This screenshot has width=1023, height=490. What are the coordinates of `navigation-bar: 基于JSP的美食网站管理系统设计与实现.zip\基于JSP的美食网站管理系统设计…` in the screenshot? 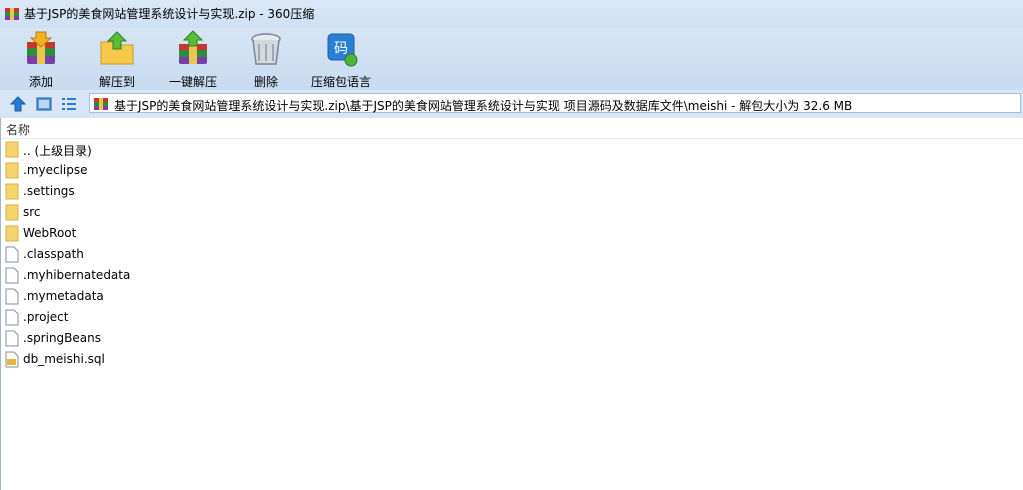 It's located at (511, 104).